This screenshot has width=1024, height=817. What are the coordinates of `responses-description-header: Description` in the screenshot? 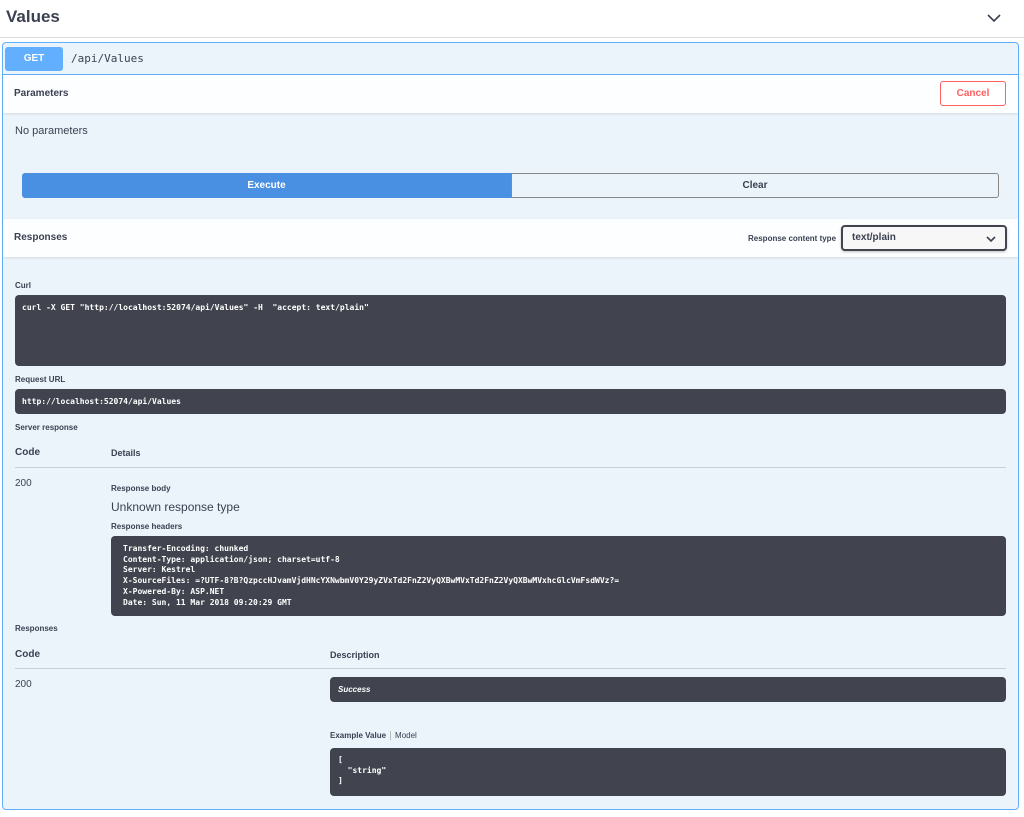 It's located at (355, 655).